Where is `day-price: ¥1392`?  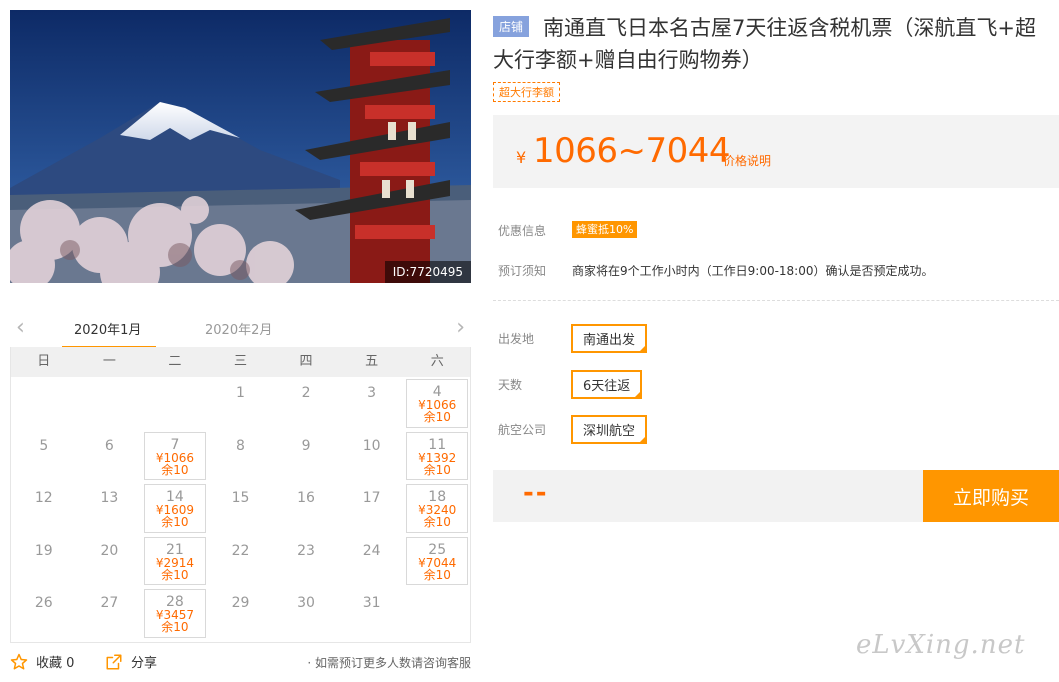 day-price: ¥1392 is located at coordinates (437, 457).